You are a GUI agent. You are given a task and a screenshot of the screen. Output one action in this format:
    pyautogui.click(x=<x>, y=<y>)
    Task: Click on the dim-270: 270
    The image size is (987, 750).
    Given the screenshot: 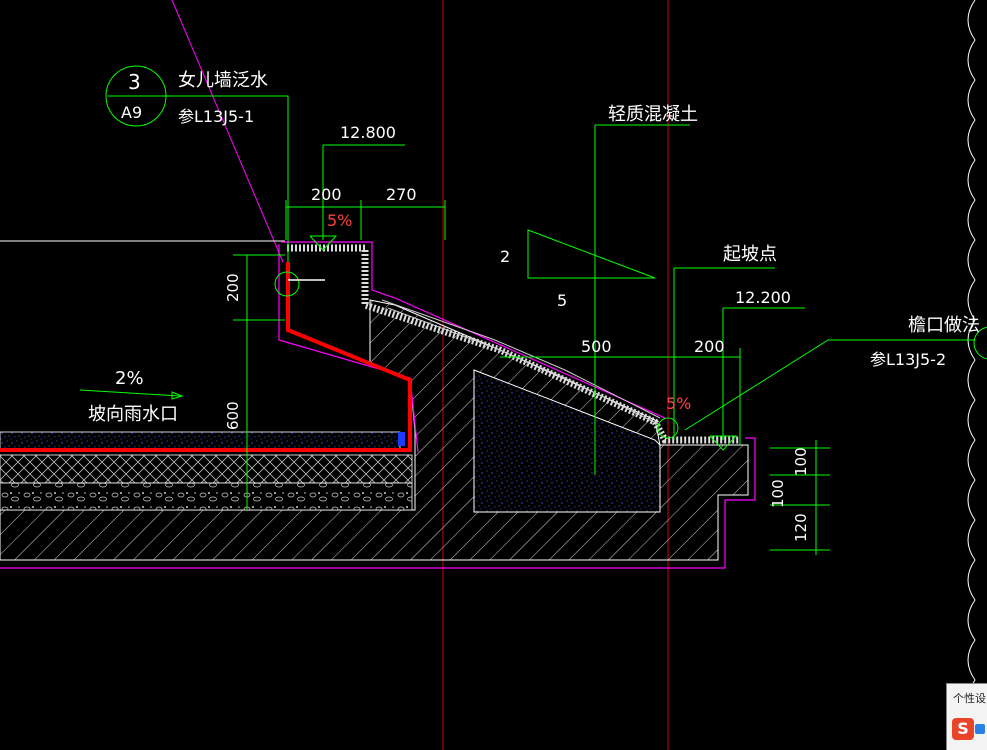 What is the action you would take?
    pyautogui.click(x=401, y=194)
    